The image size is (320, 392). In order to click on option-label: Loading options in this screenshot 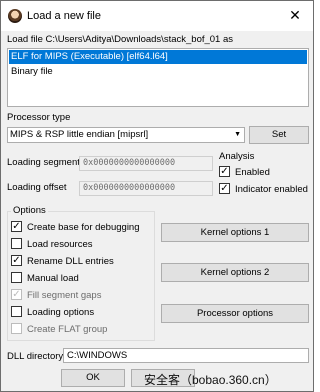, I will do `click(61, 312)`.